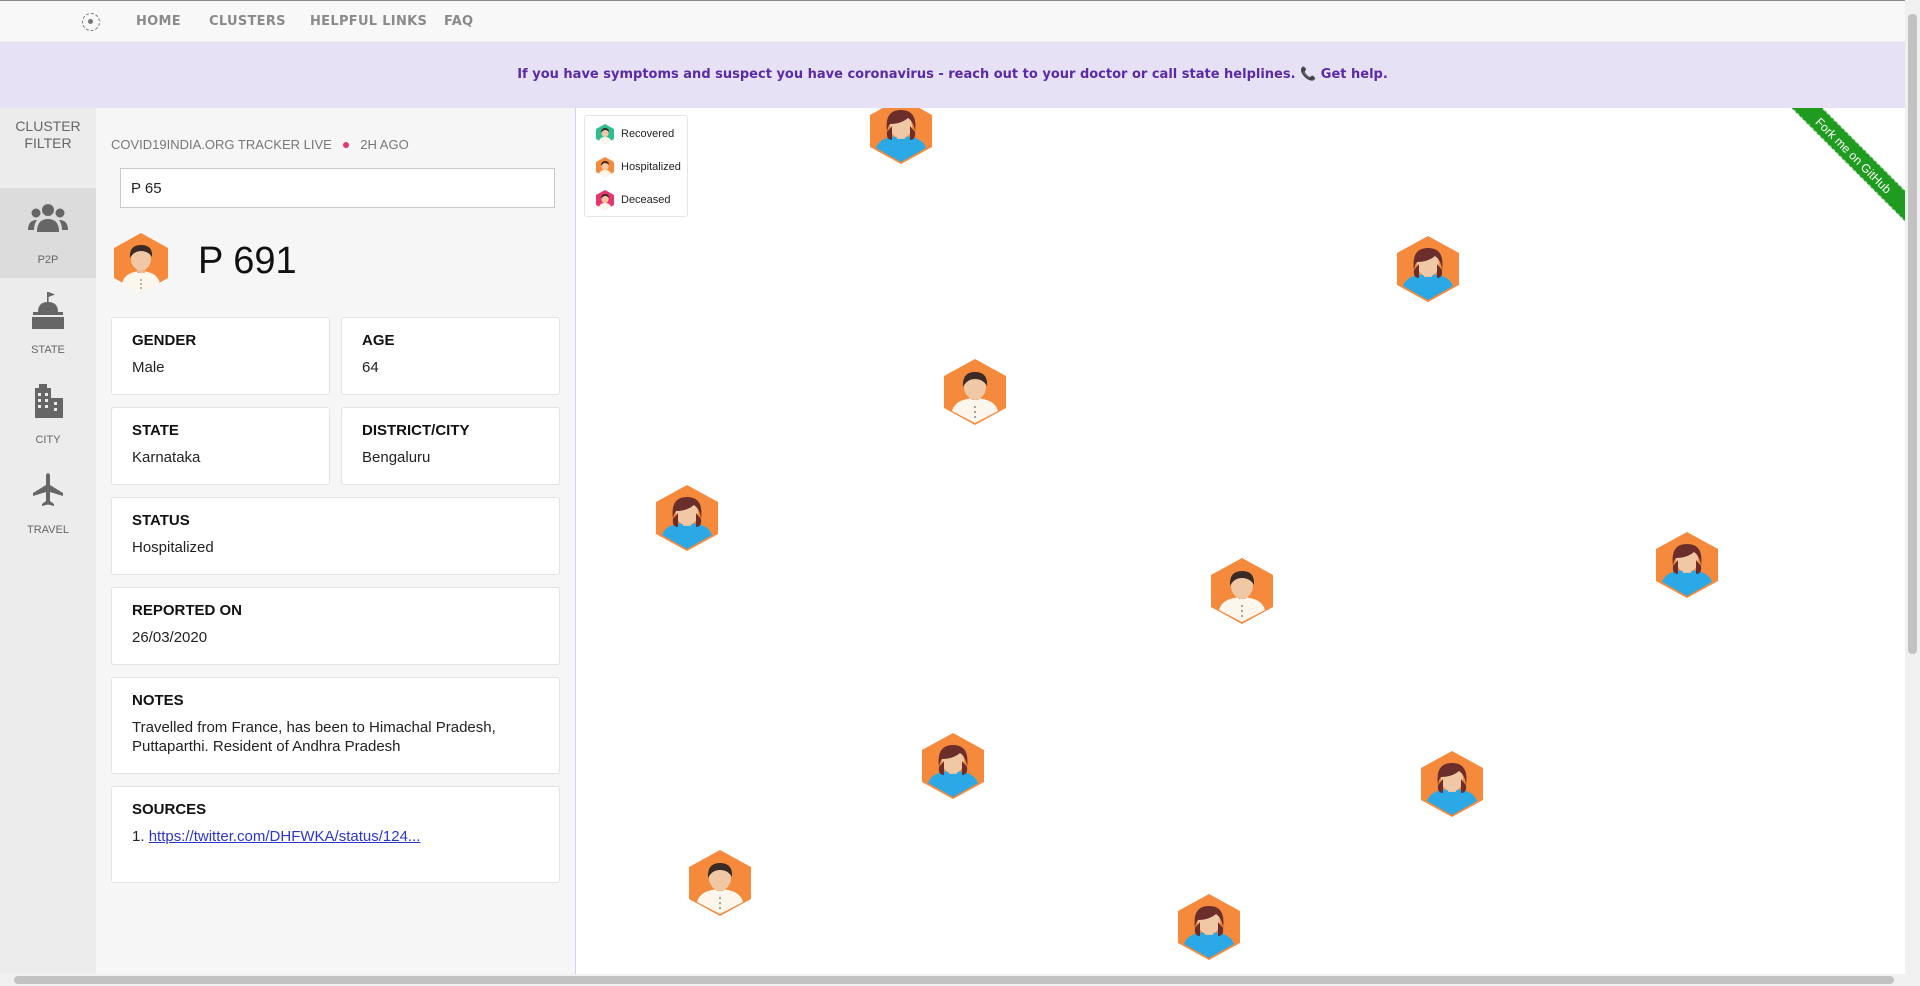  What do you see at coordinates (370, 367) in the screenshot?
I see `age-value: 64` at bounding box center [370, 367].